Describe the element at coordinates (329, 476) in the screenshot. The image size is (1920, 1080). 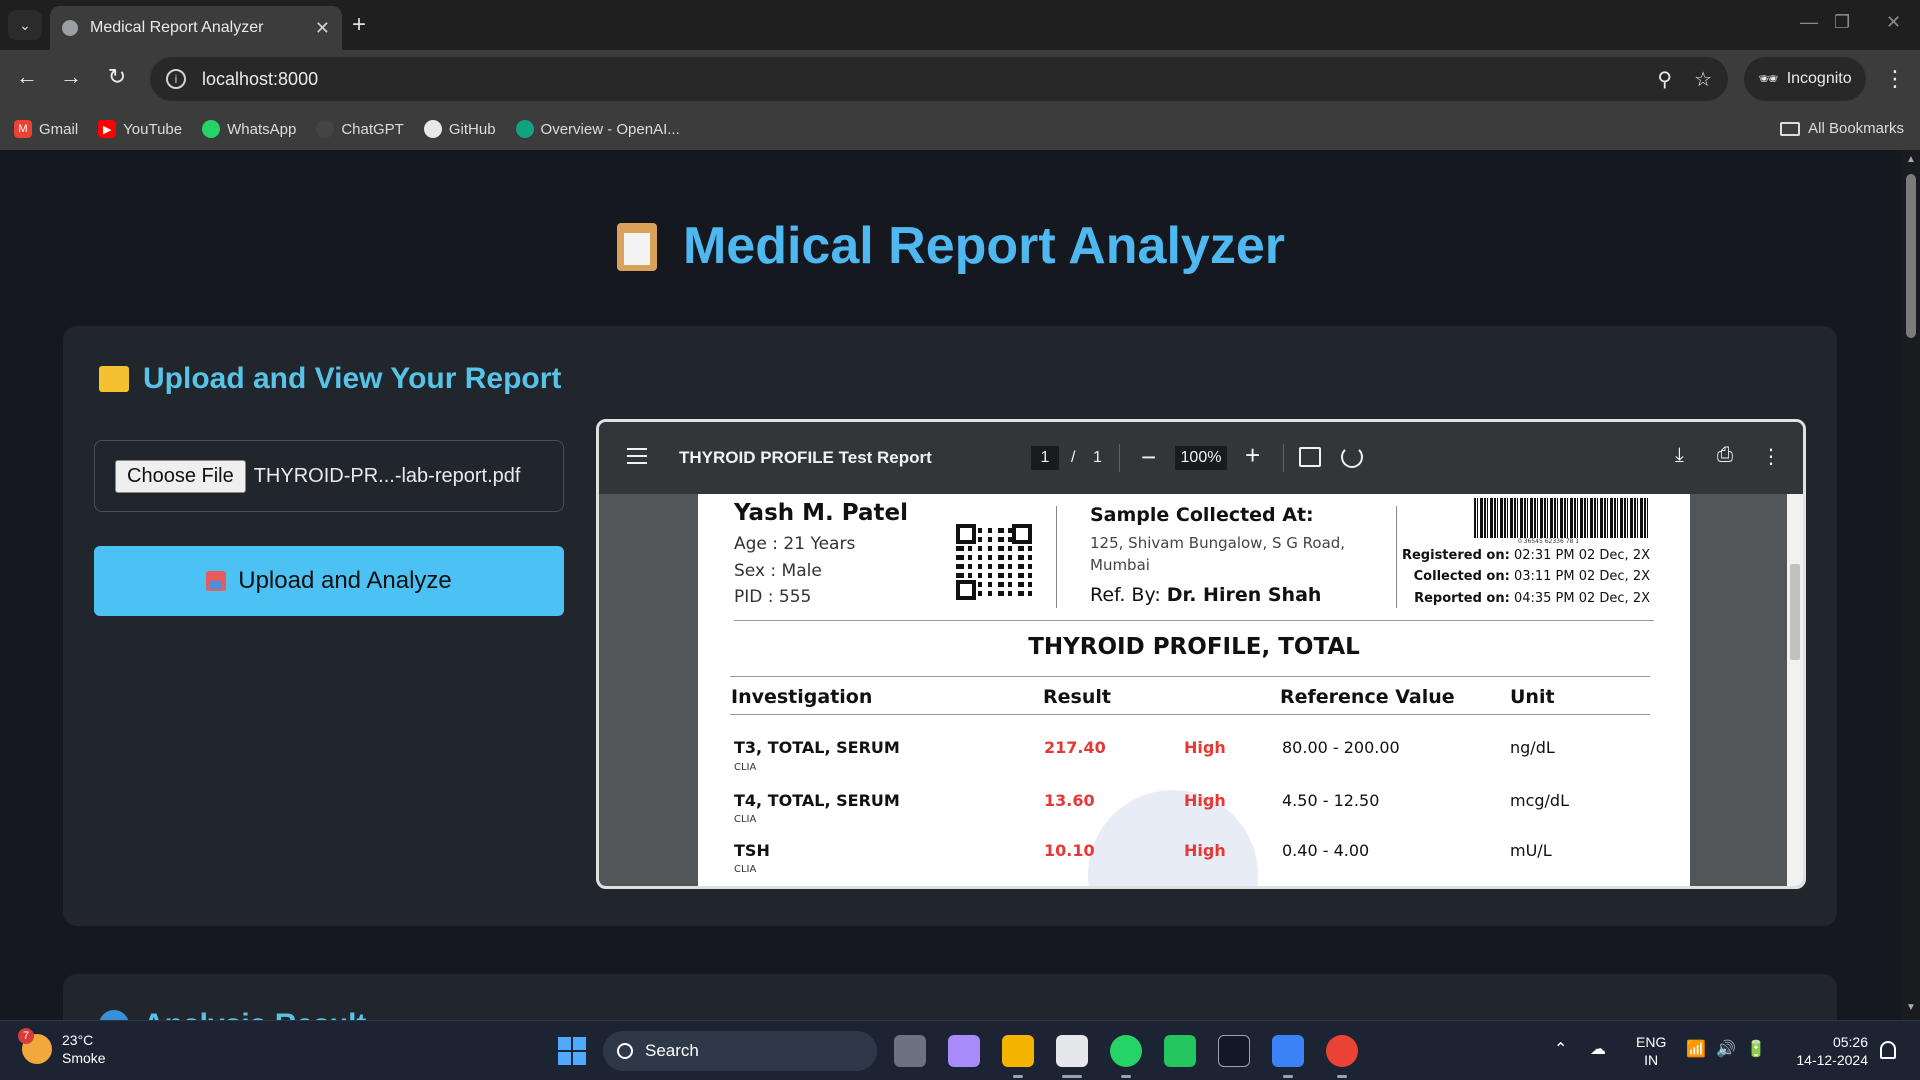
I see `file-input: Choose File THYROID-PR...-lab-report.pdf` at that location.